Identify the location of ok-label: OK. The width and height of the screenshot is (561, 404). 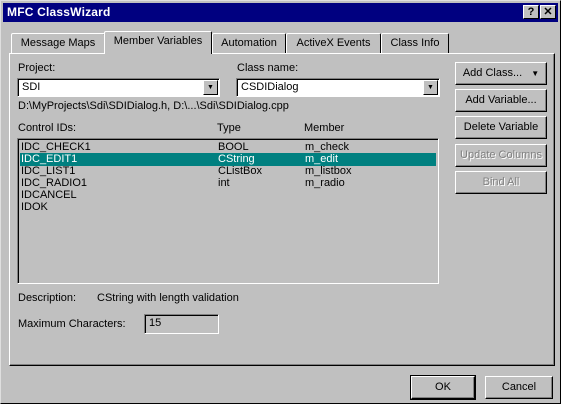
(443, 387).